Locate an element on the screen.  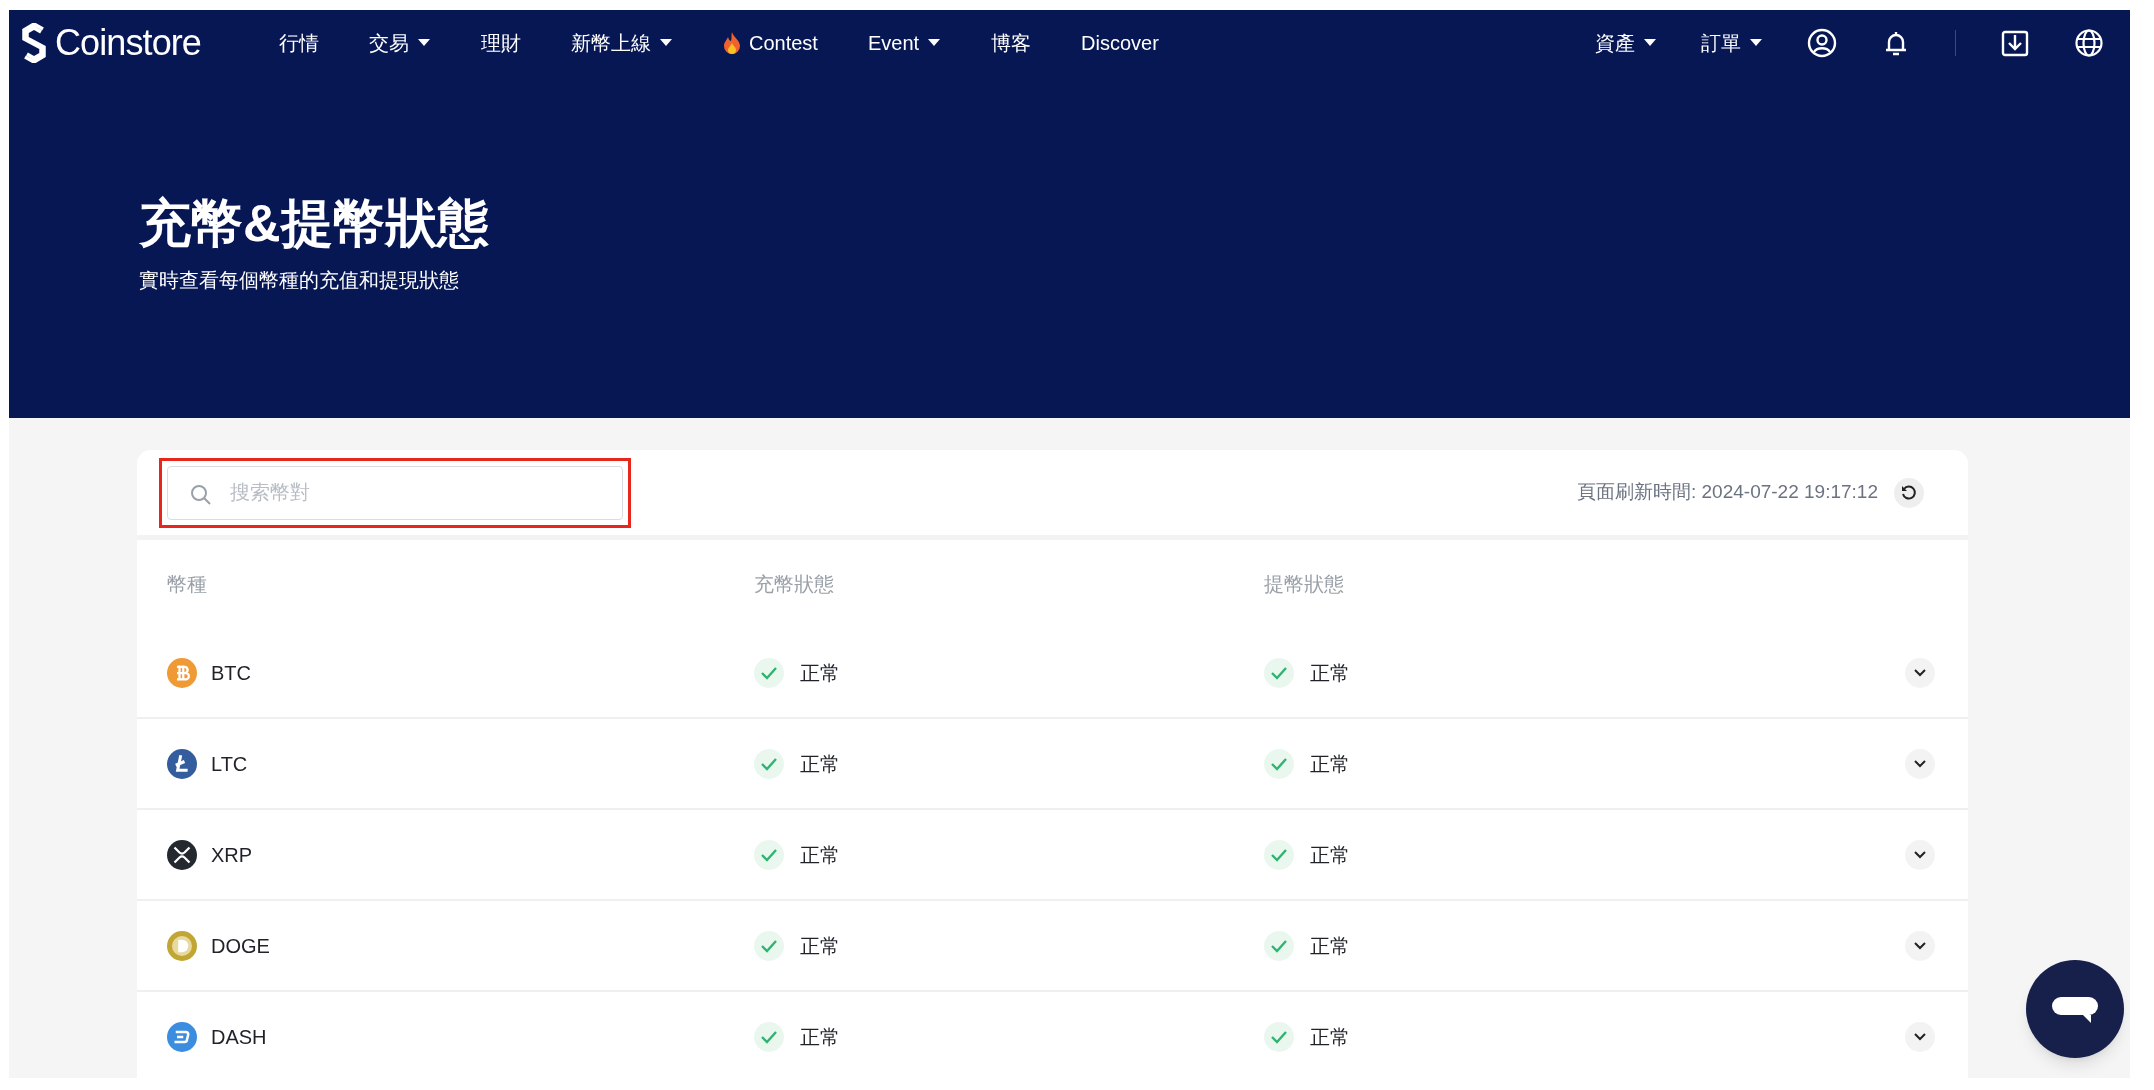
column-header: 幣種 is located at coordinates (187, 584).